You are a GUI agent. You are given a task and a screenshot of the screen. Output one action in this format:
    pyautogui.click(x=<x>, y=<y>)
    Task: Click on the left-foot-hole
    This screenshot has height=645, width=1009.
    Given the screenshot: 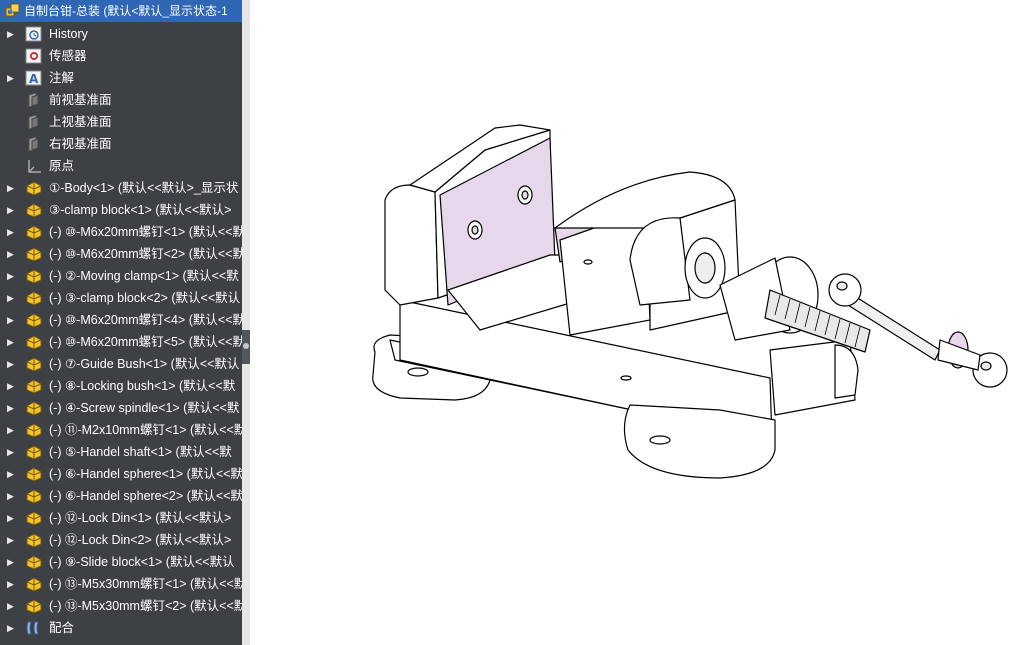 What is the action you would take?
    pyautogui.click(x=418, y=372)
    